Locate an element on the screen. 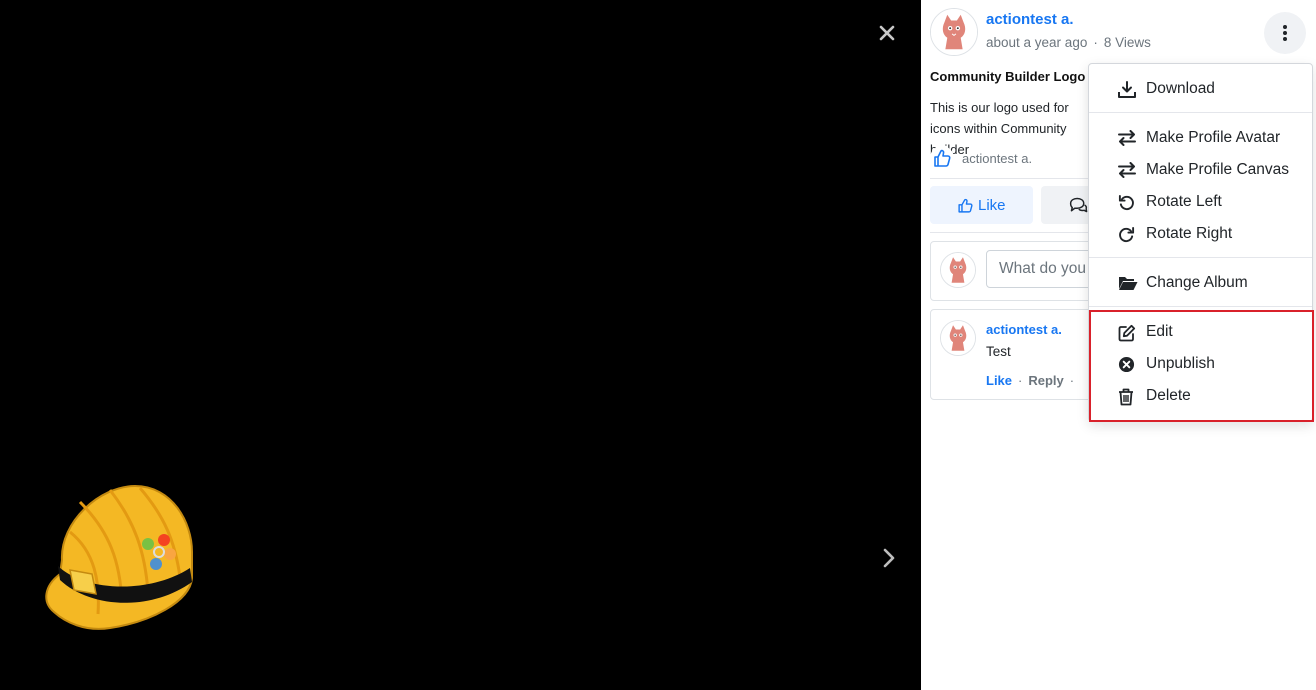  comment-actions: Like · Reply · is located at coordinates (1033, 380).